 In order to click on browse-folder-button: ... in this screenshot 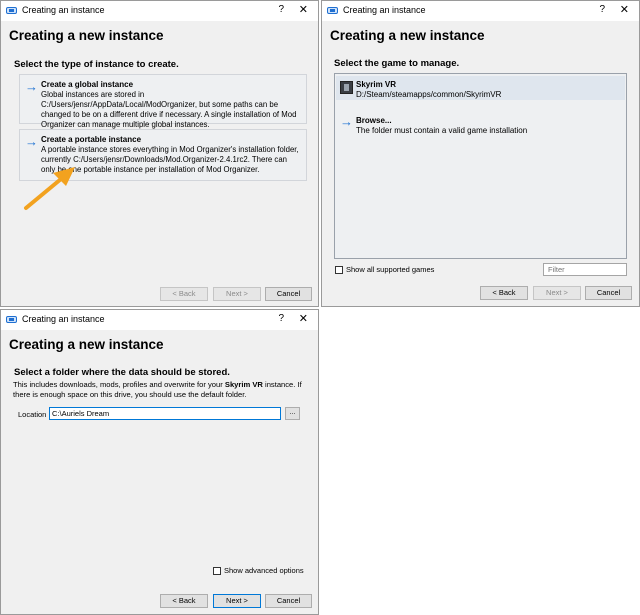, I will do `click(292, 413)`.